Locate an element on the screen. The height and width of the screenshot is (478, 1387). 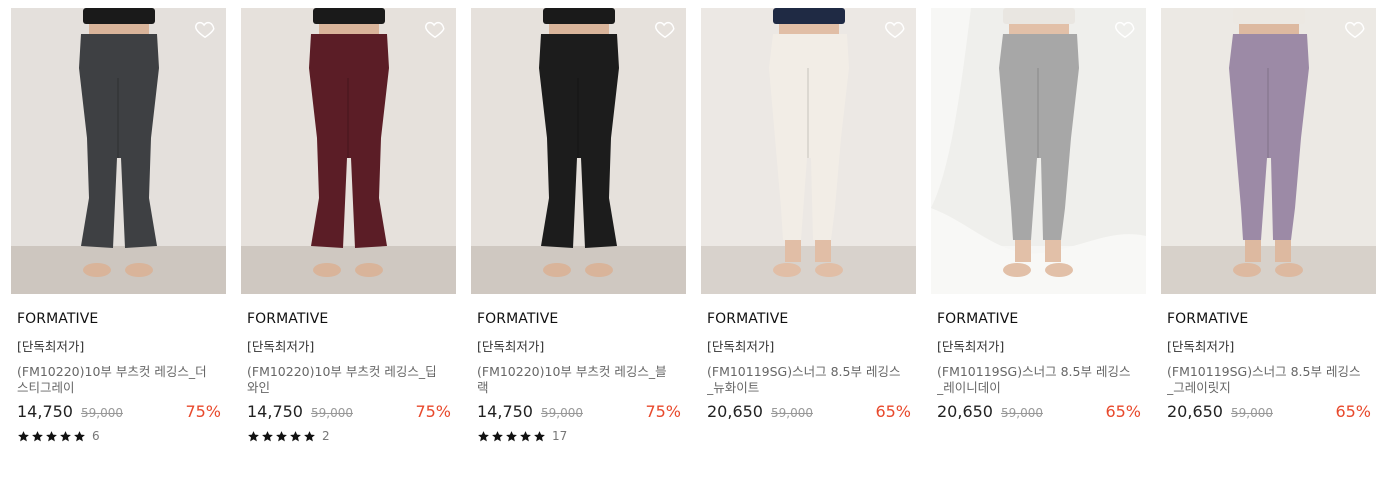
rating: 6 is located at coordinates (121, 436).